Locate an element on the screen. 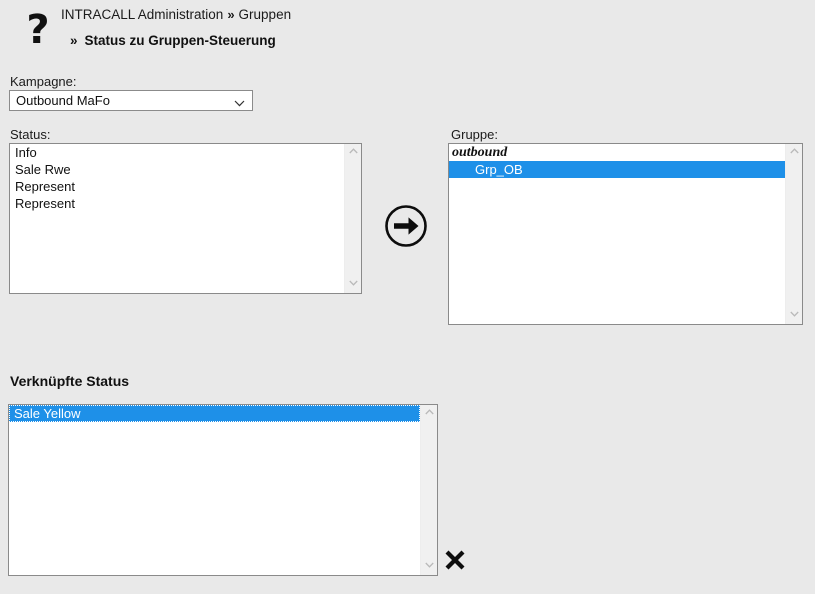 The height and width of the screenshot is (594, 815). breadcrumb: INTRACALL Administration » Gruppen is located at coordinates (176, 14).